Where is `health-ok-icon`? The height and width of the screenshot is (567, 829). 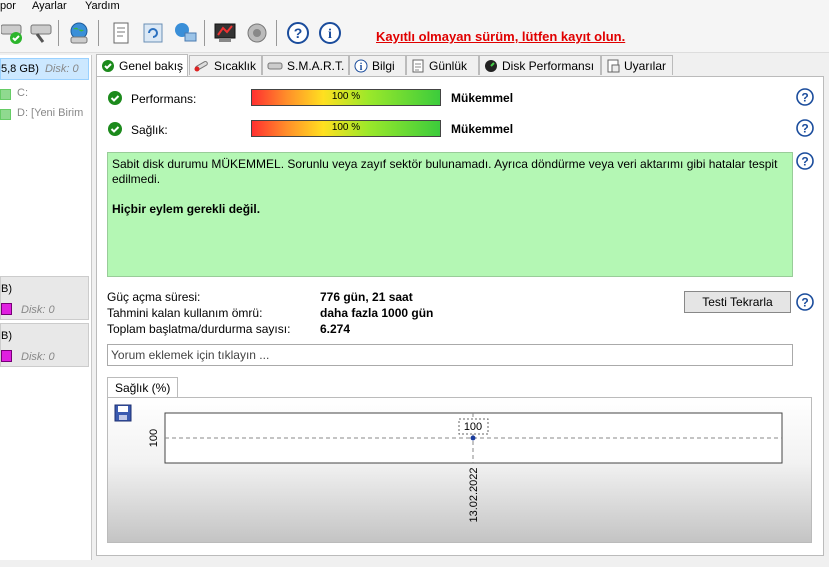 health-ok-icon is located at coordinates (115, 129).